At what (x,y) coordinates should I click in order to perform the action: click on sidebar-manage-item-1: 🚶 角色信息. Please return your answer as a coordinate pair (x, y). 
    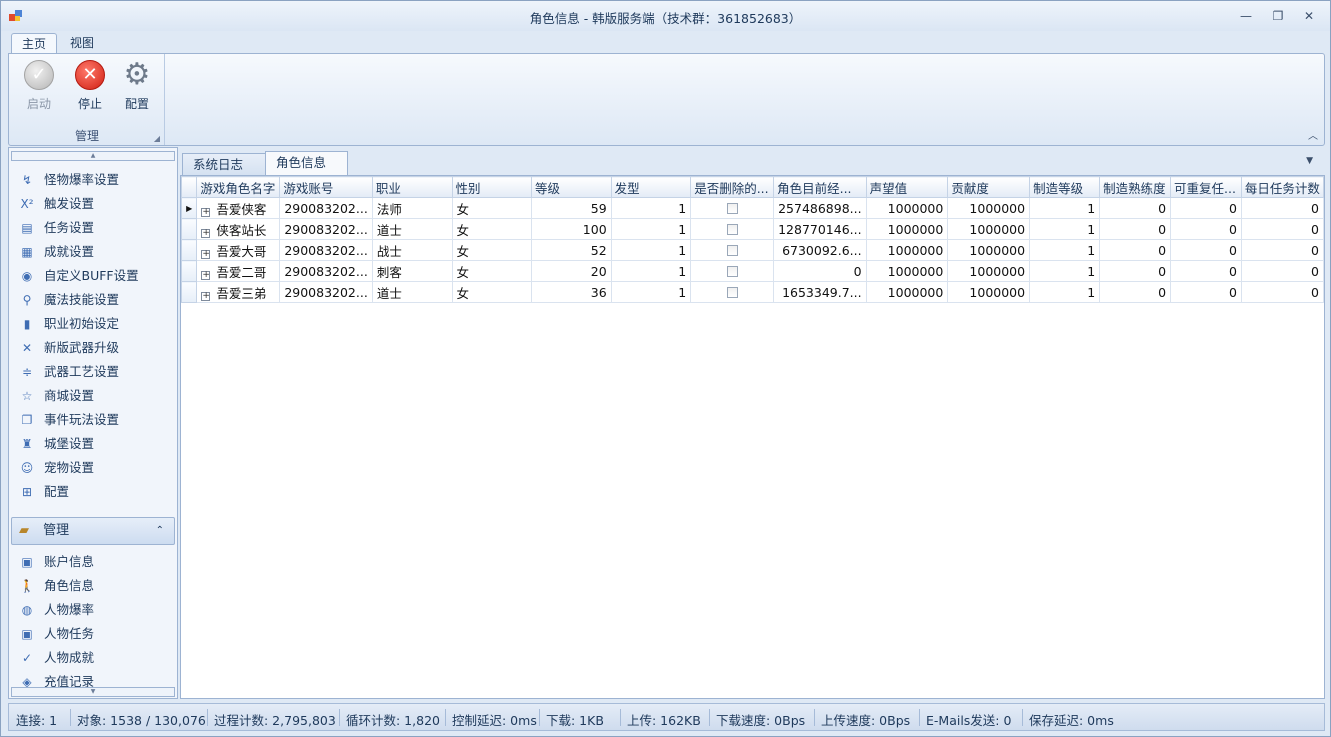
    Looking at the image, I should click on (94, 586).